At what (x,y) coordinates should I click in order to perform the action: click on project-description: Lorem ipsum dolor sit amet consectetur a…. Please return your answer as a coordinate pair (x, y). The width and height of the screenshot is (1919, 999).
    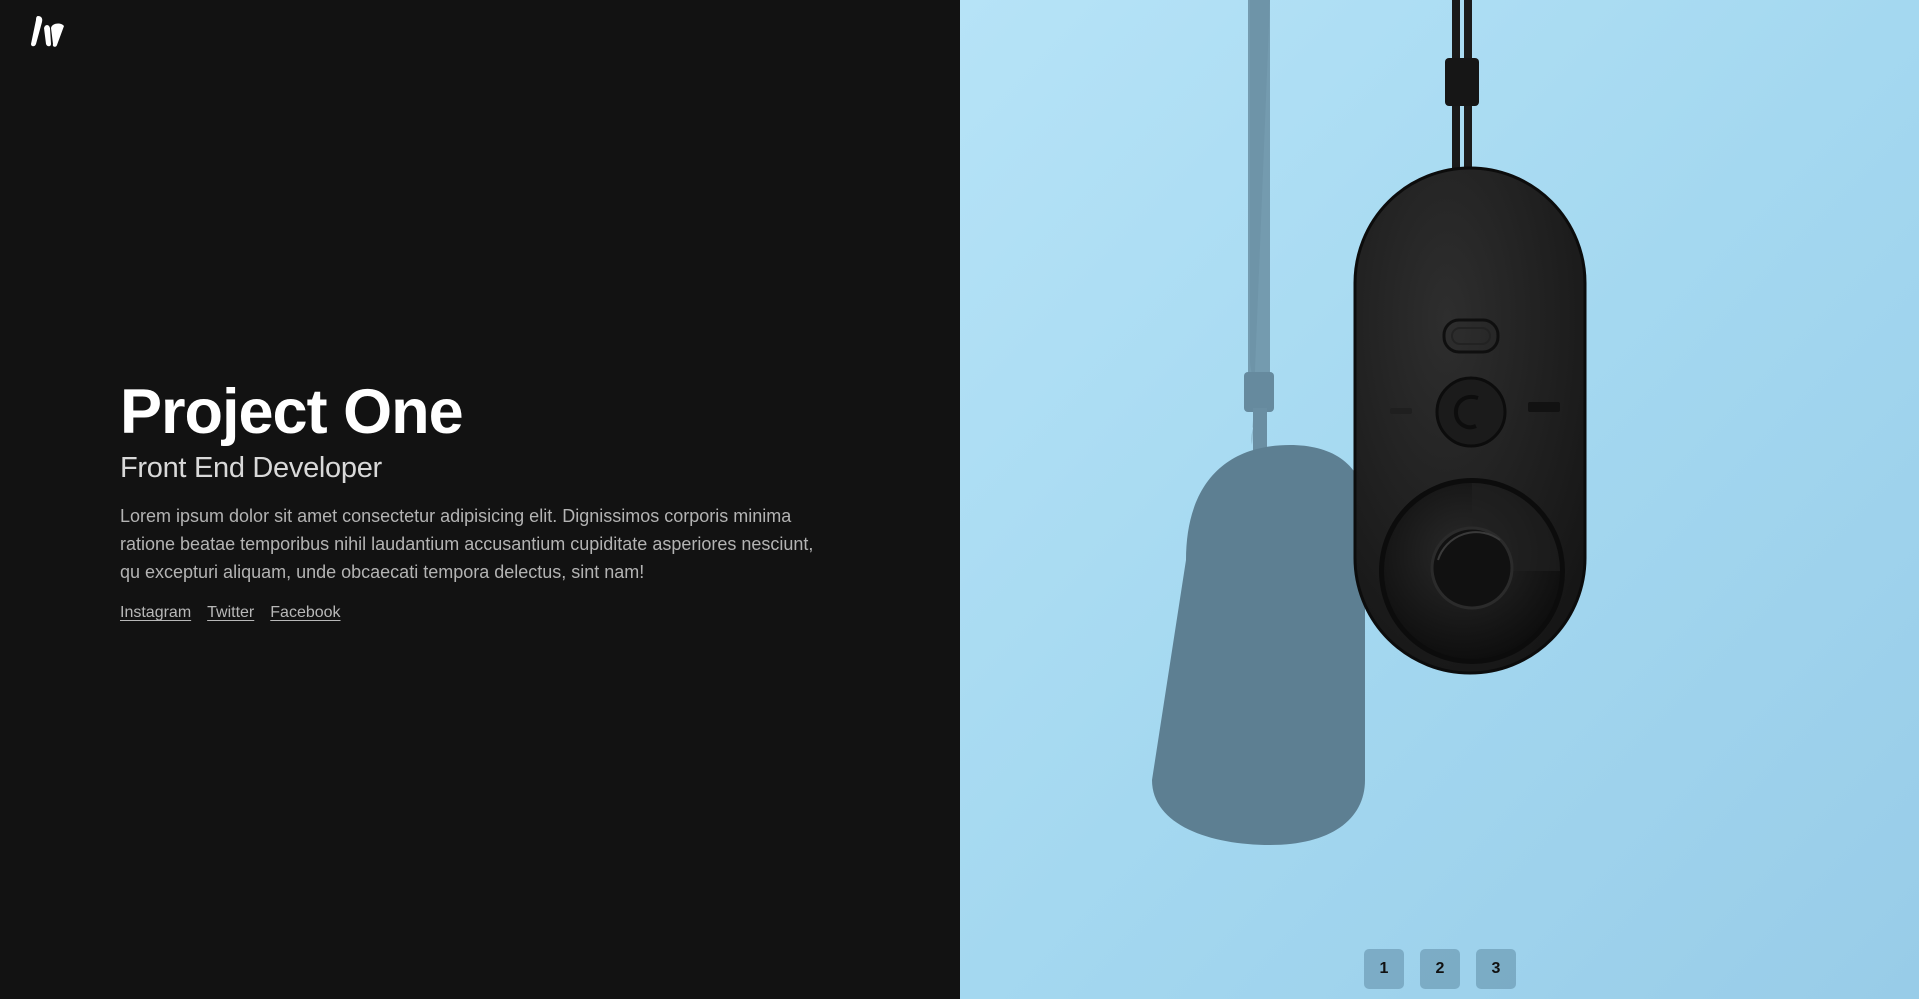
    Looking at the image, I should click on (467, 544).